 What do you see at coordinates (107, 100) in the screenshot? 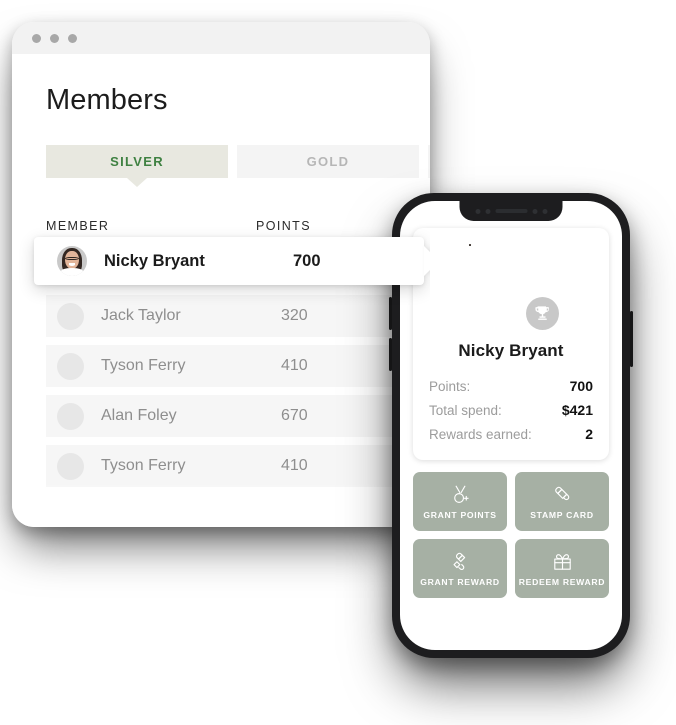
I see `page-title: Members` at bounding box center [107, 100].